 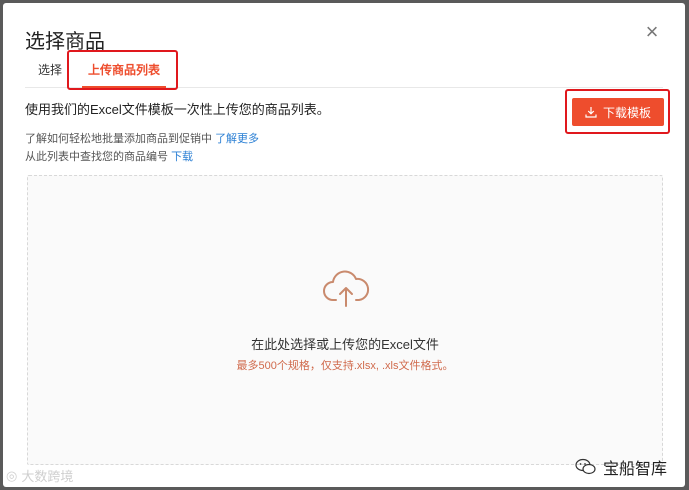 What do you see at coordinates (591, 112) in the screenshot?
I see `download-icon` at bounding box center [591, 112].